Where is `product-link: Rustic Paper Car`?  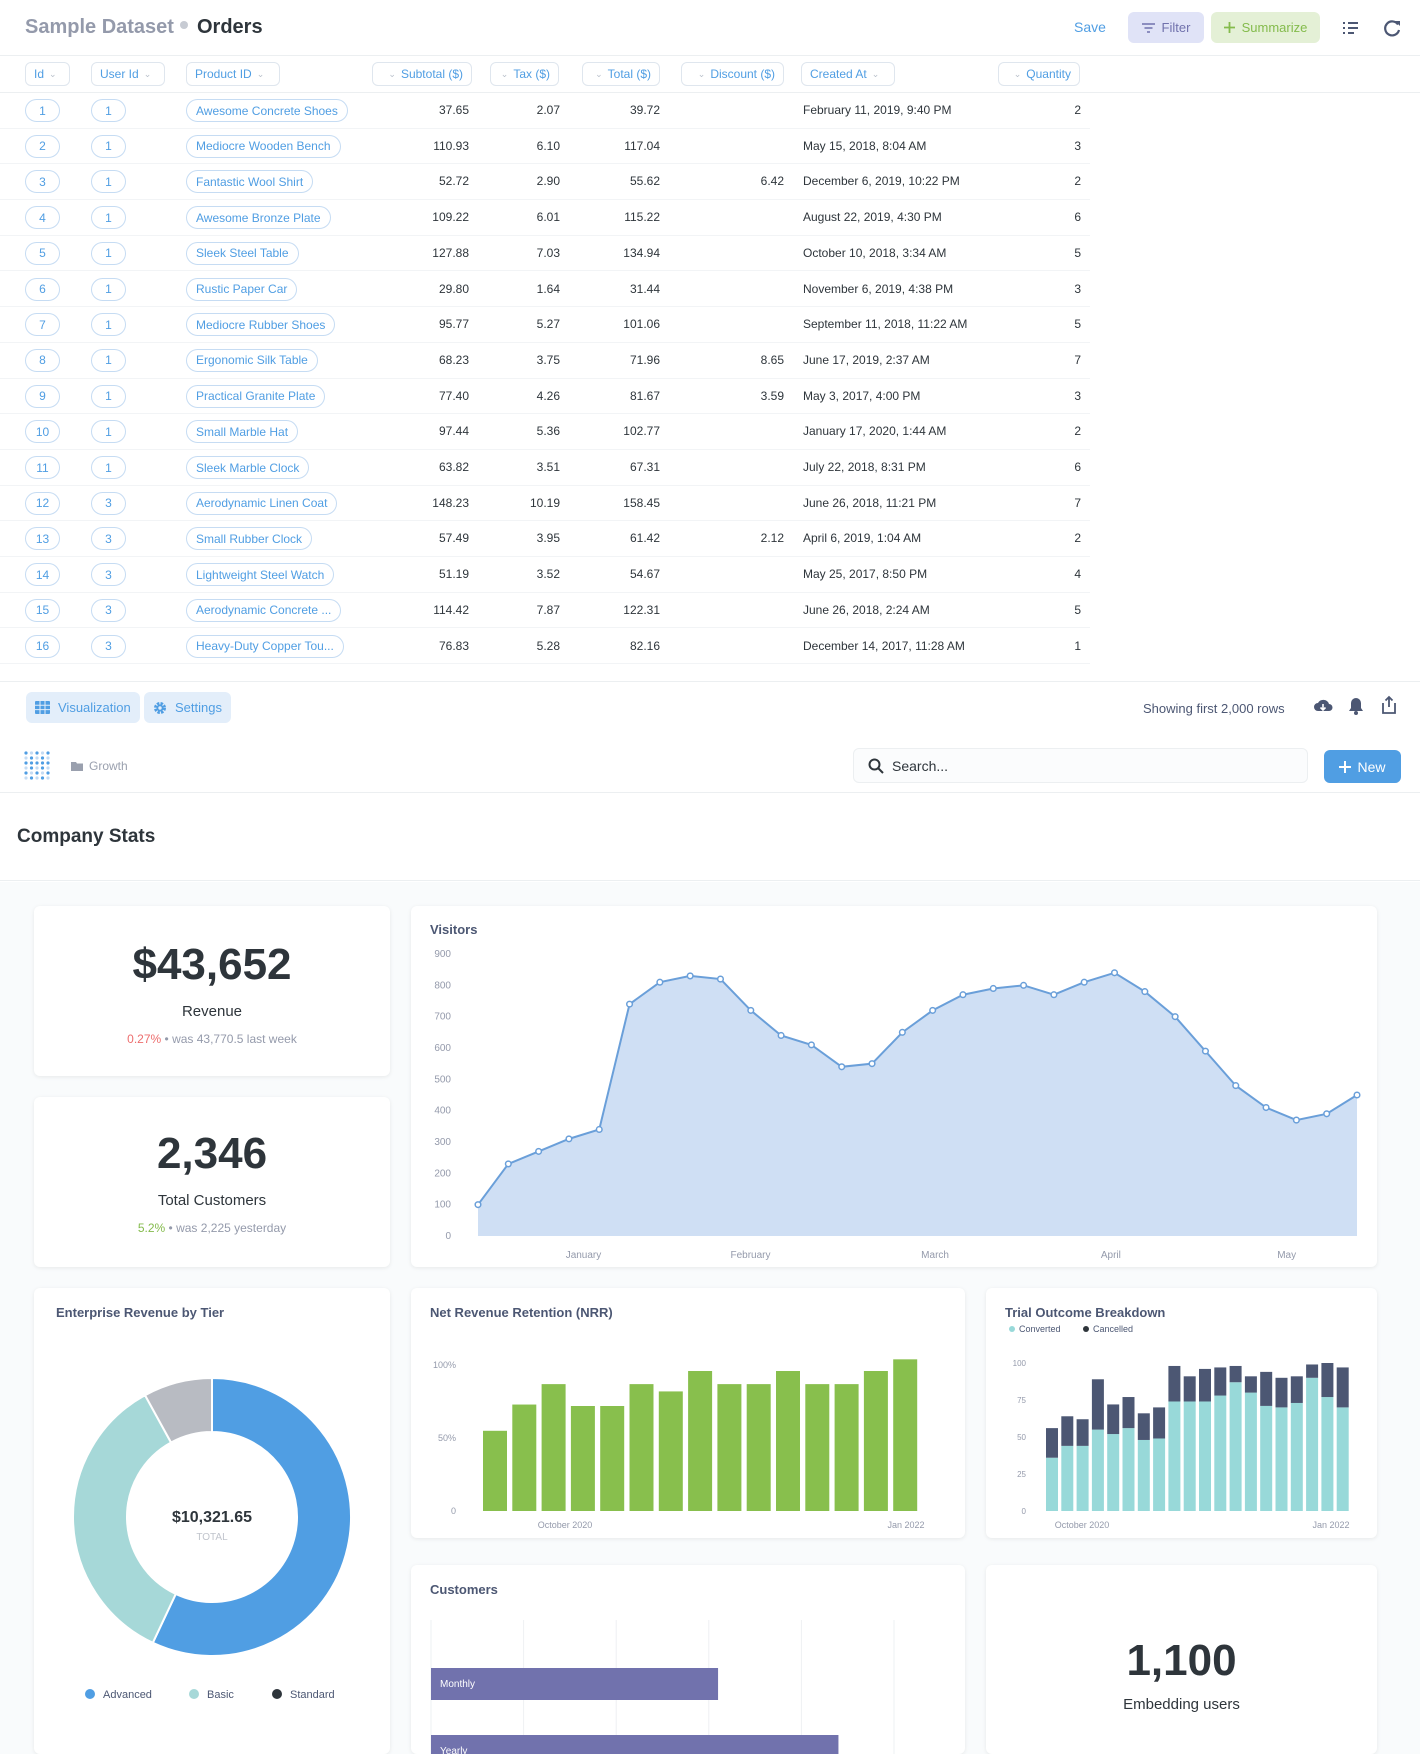 product-link: Rustic Paper Car is located at coordinates (242, 289).